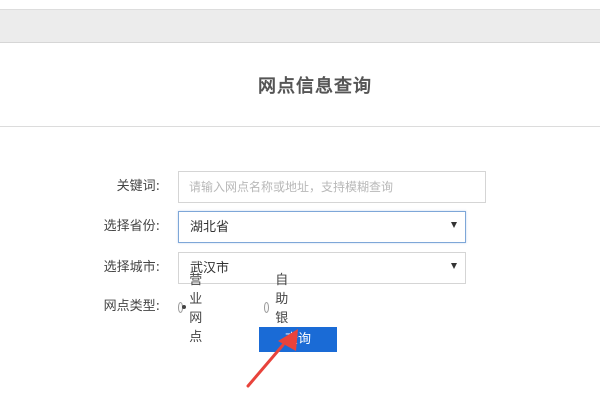 This screenshot has width=600, height=398. Describe the element at coordinates (322, 268) in the screenshot. I see `city-select: 武汉市` at that location.